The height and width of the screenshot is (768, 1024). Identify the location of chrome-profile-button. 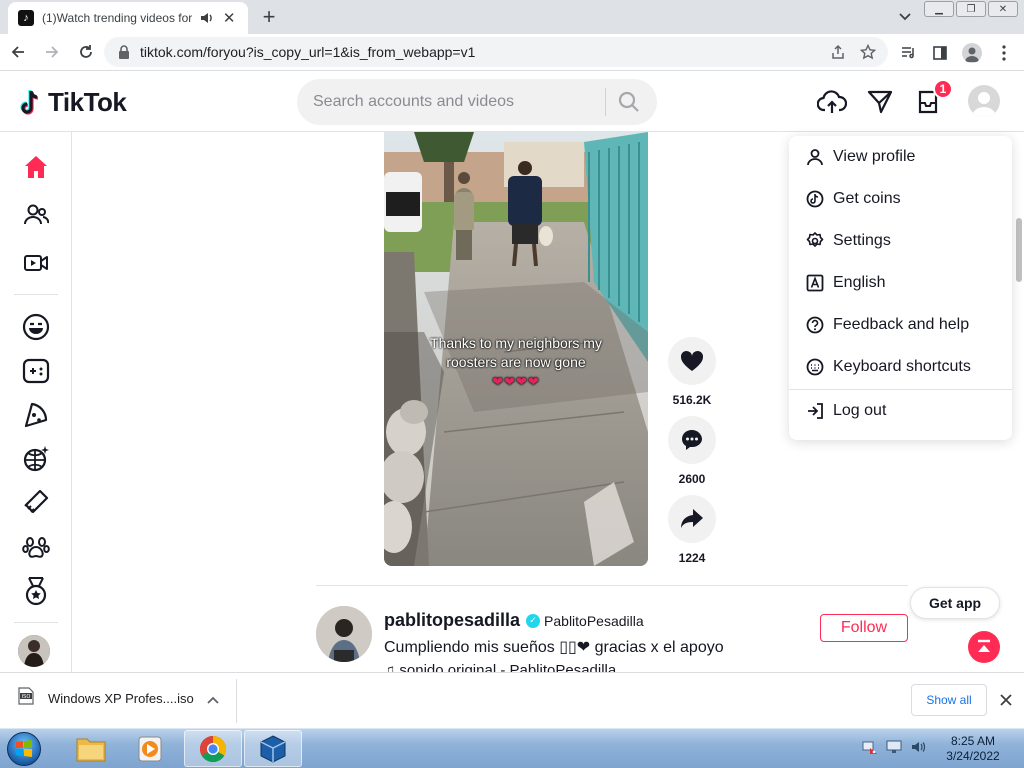
(972, 53).